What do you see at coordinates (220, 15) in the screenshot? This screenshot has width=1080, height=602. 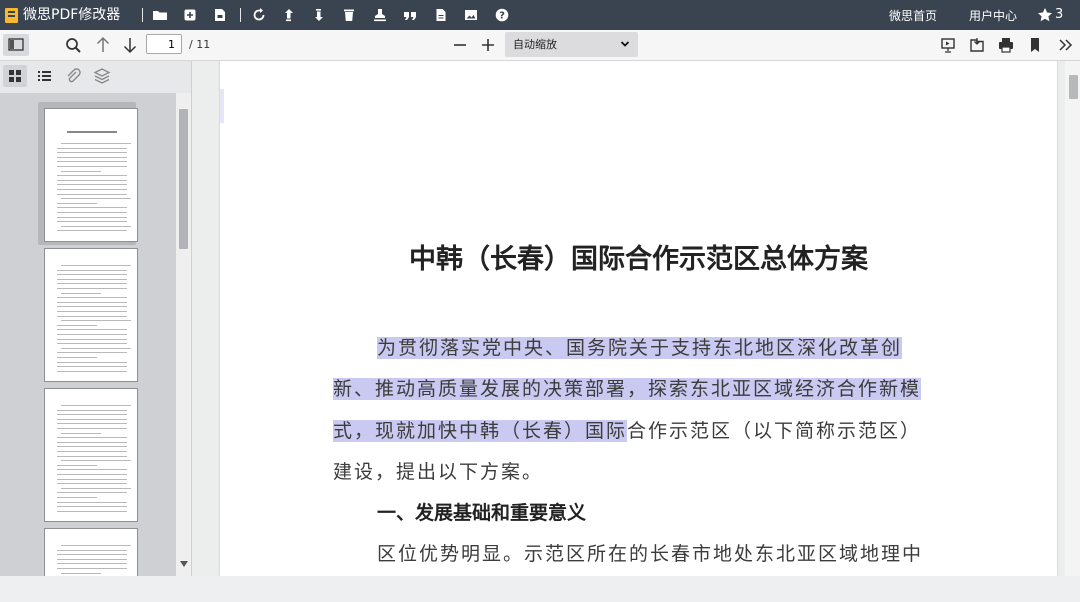 I see `save-file-icon` at bounding box center [220, 15].